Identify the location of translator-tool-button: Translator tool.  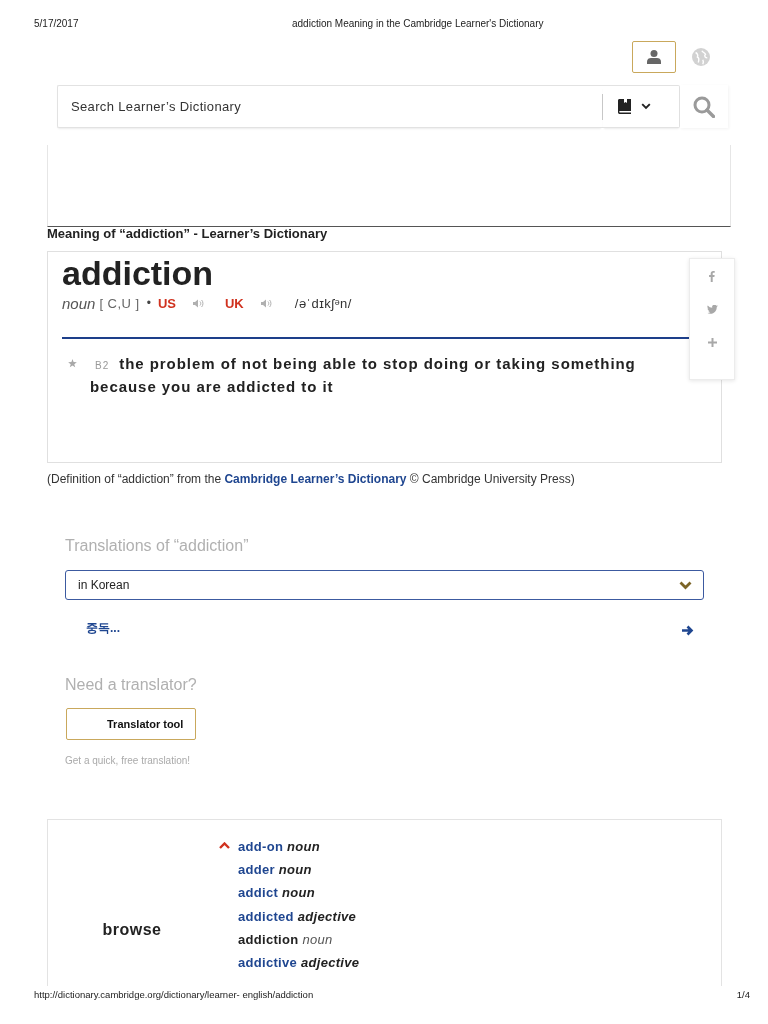
(131, 724).